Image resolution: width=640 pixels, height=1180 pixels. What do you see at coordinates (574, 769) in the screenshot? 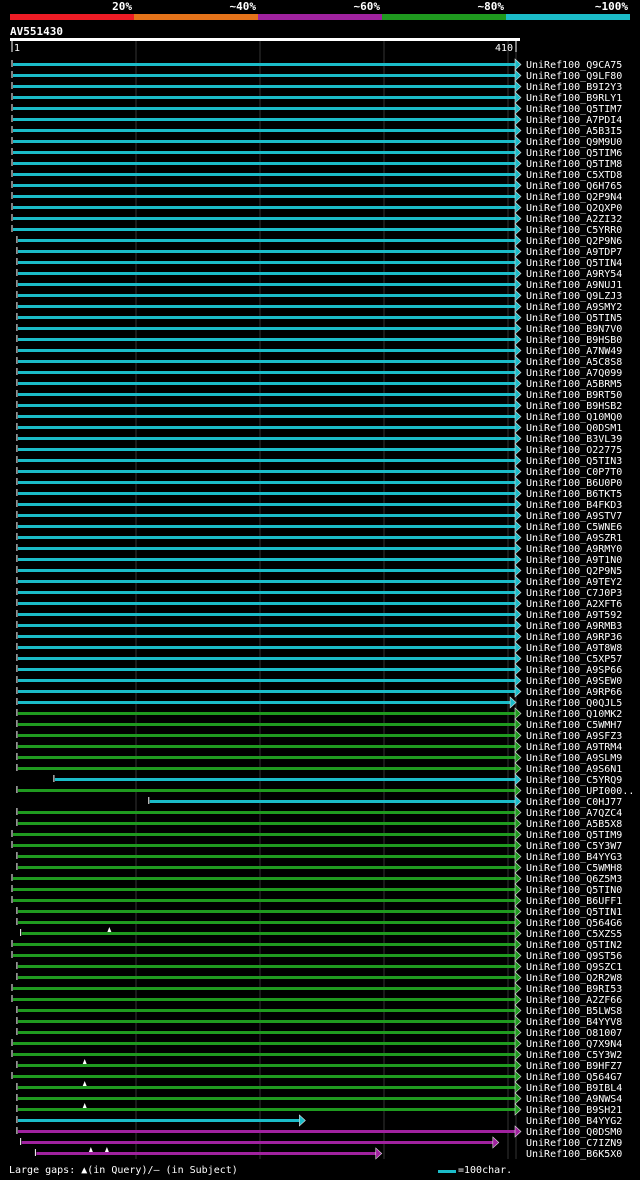
I see `hit-name-label: UniRef100_A9S6N1` at bounding box center [574, 769].